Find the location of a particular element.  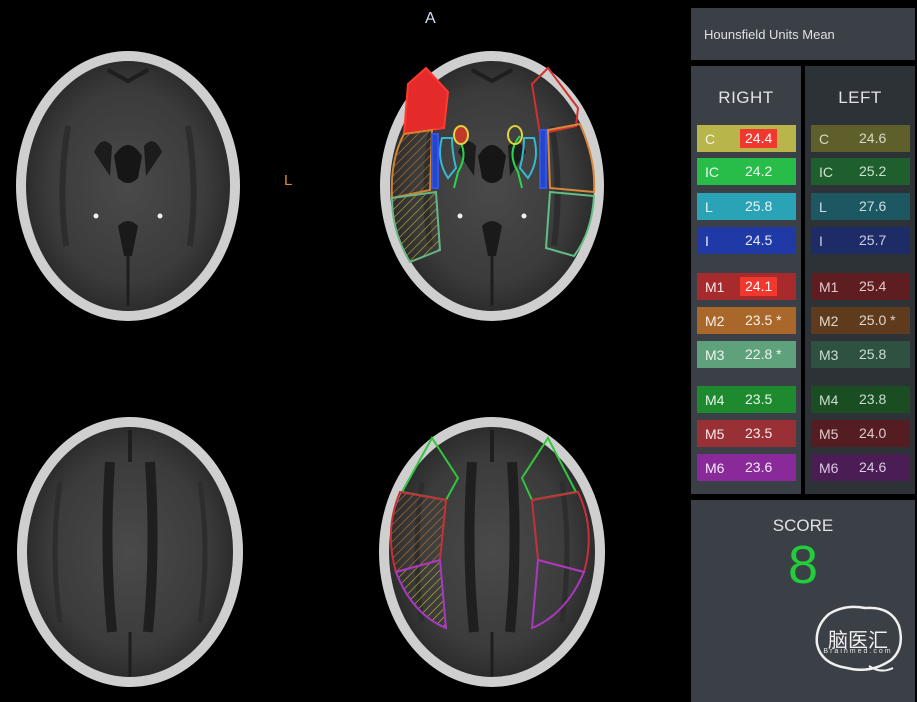

right-row-m1: M1 24.1 is located at coordinates (746, 286).